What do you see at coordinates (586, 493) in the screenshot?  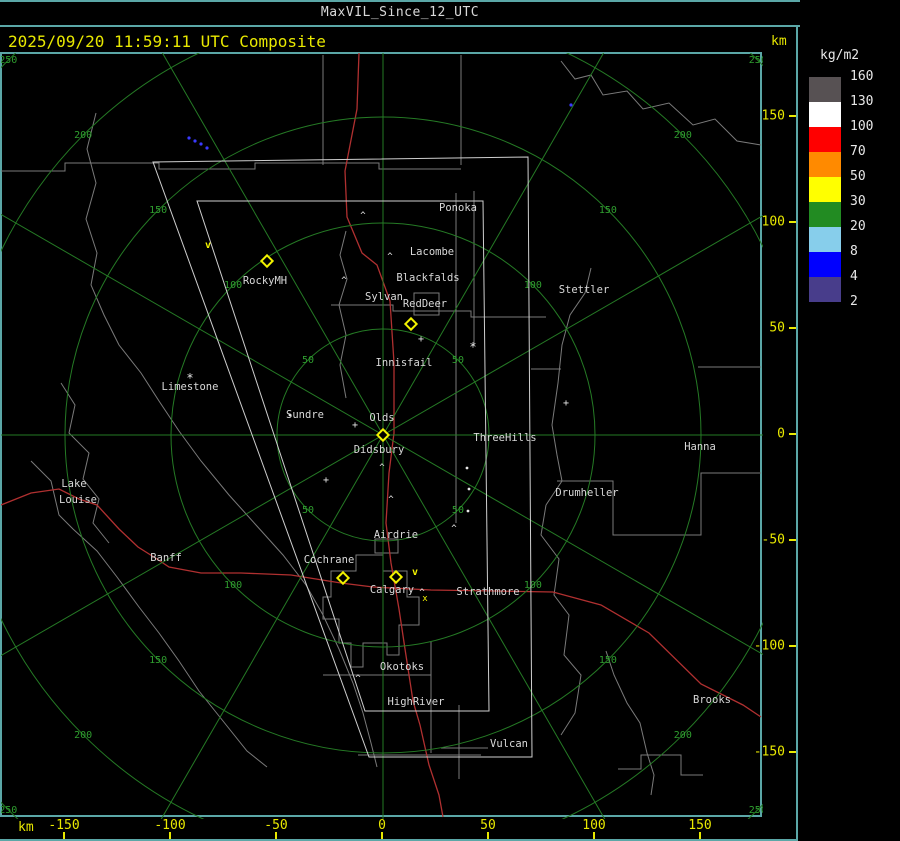 I see `city-label: Drumheller` at bounding box center [586, 493].